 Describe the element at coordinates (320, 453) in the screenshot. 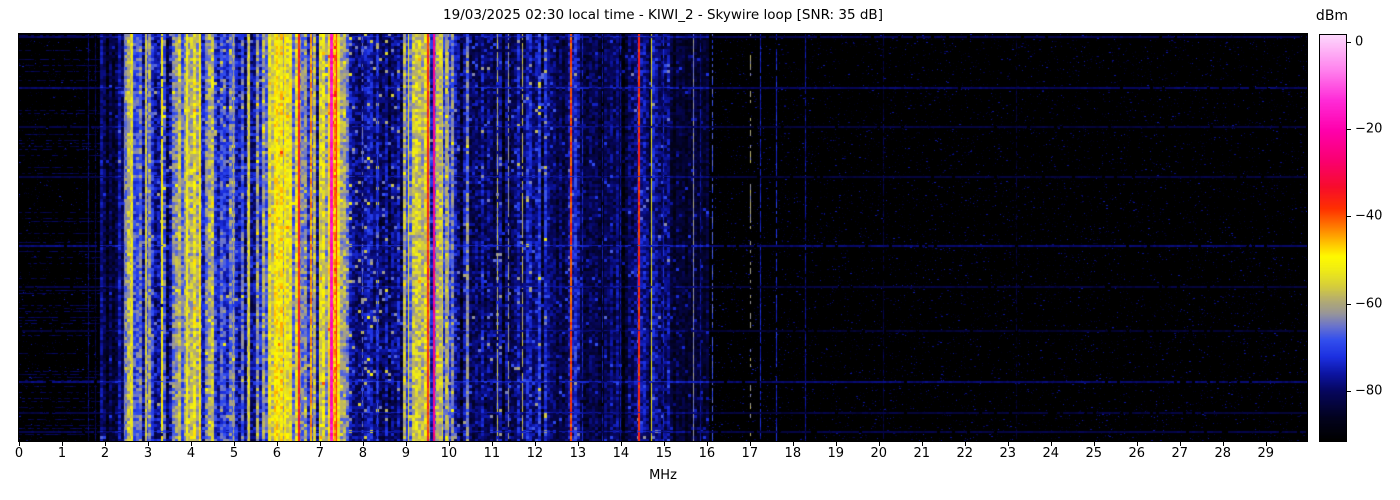

I see `x-tick-label: 7` at that location.